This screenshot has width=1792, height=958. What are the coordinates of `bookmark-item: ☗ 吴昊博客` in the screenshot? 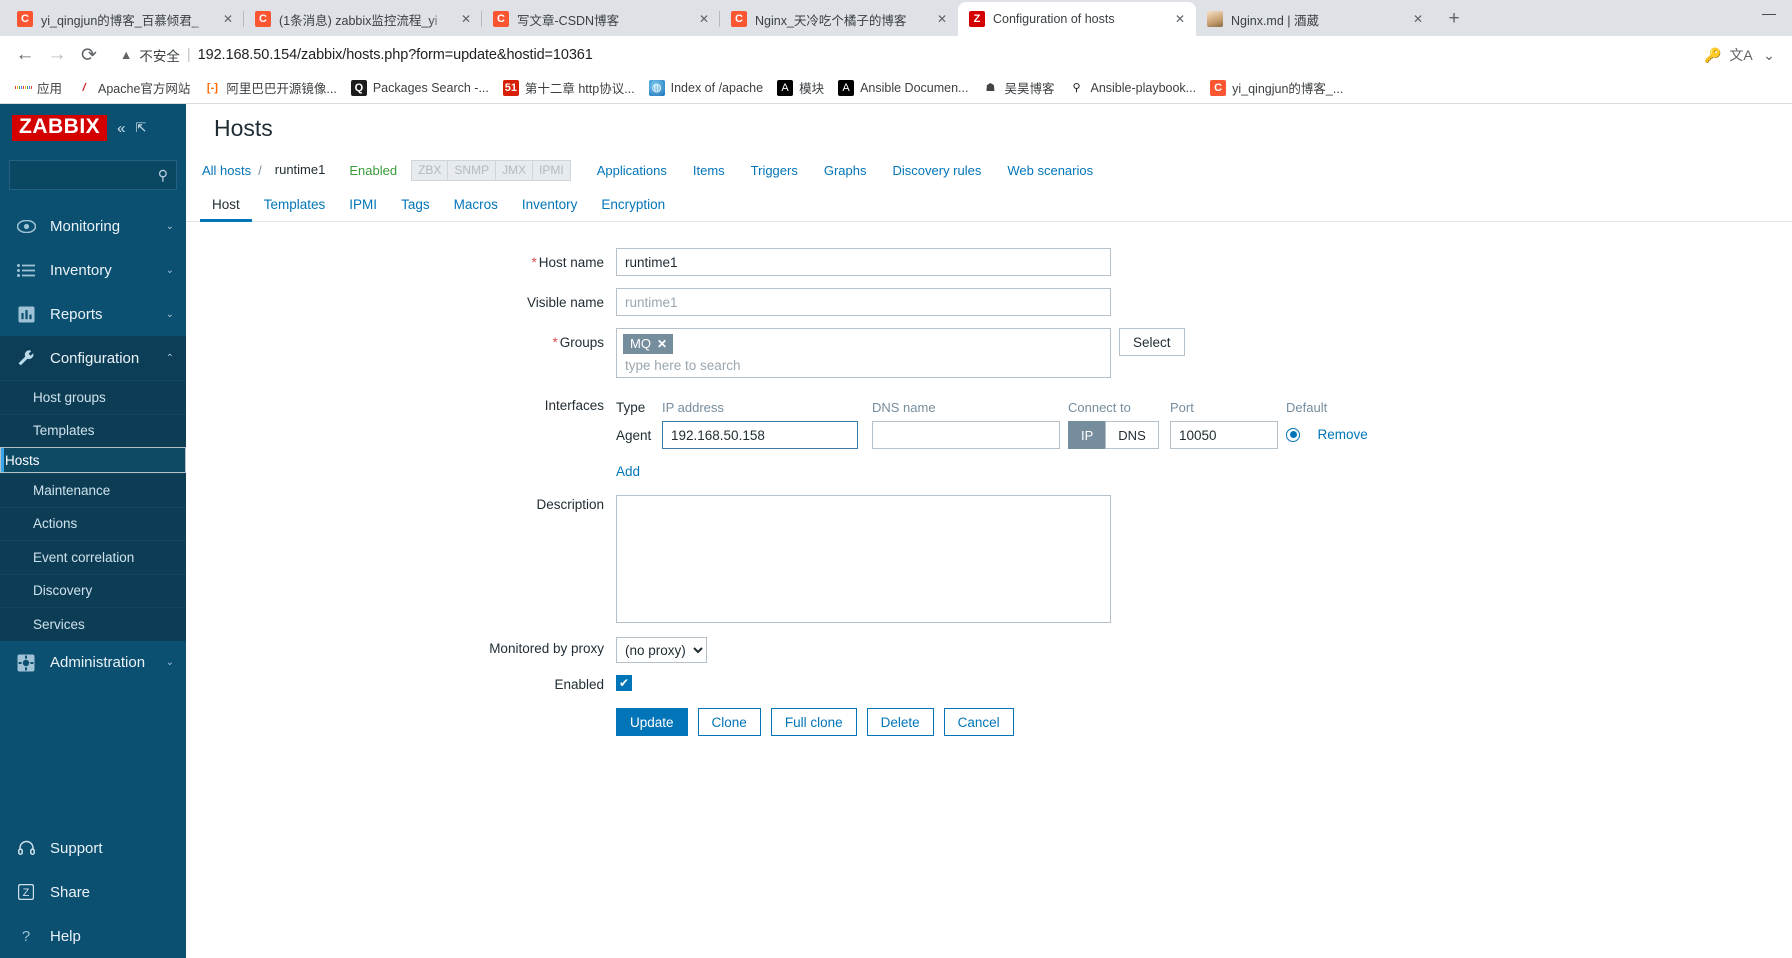 It's located at (1018, 87).